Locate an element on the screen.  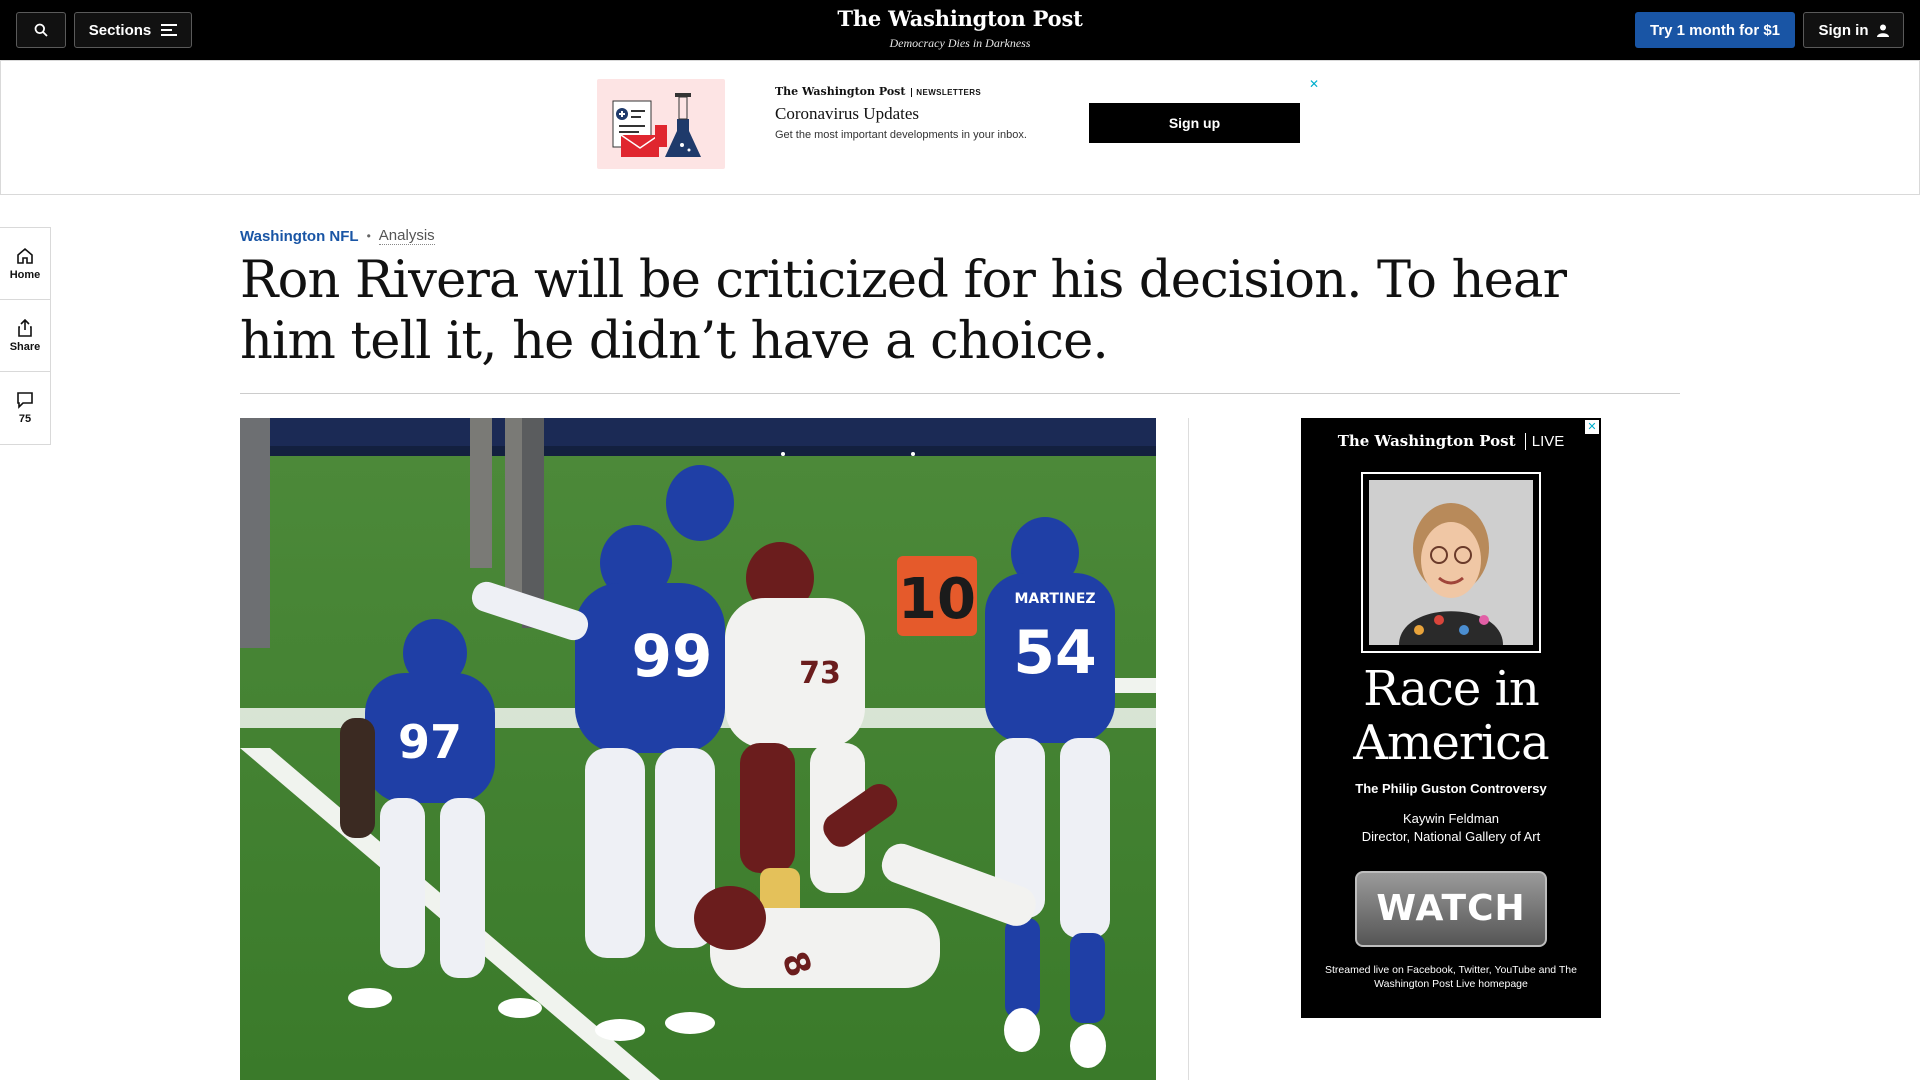
share-label: Share is located at coordinates (25, 346).